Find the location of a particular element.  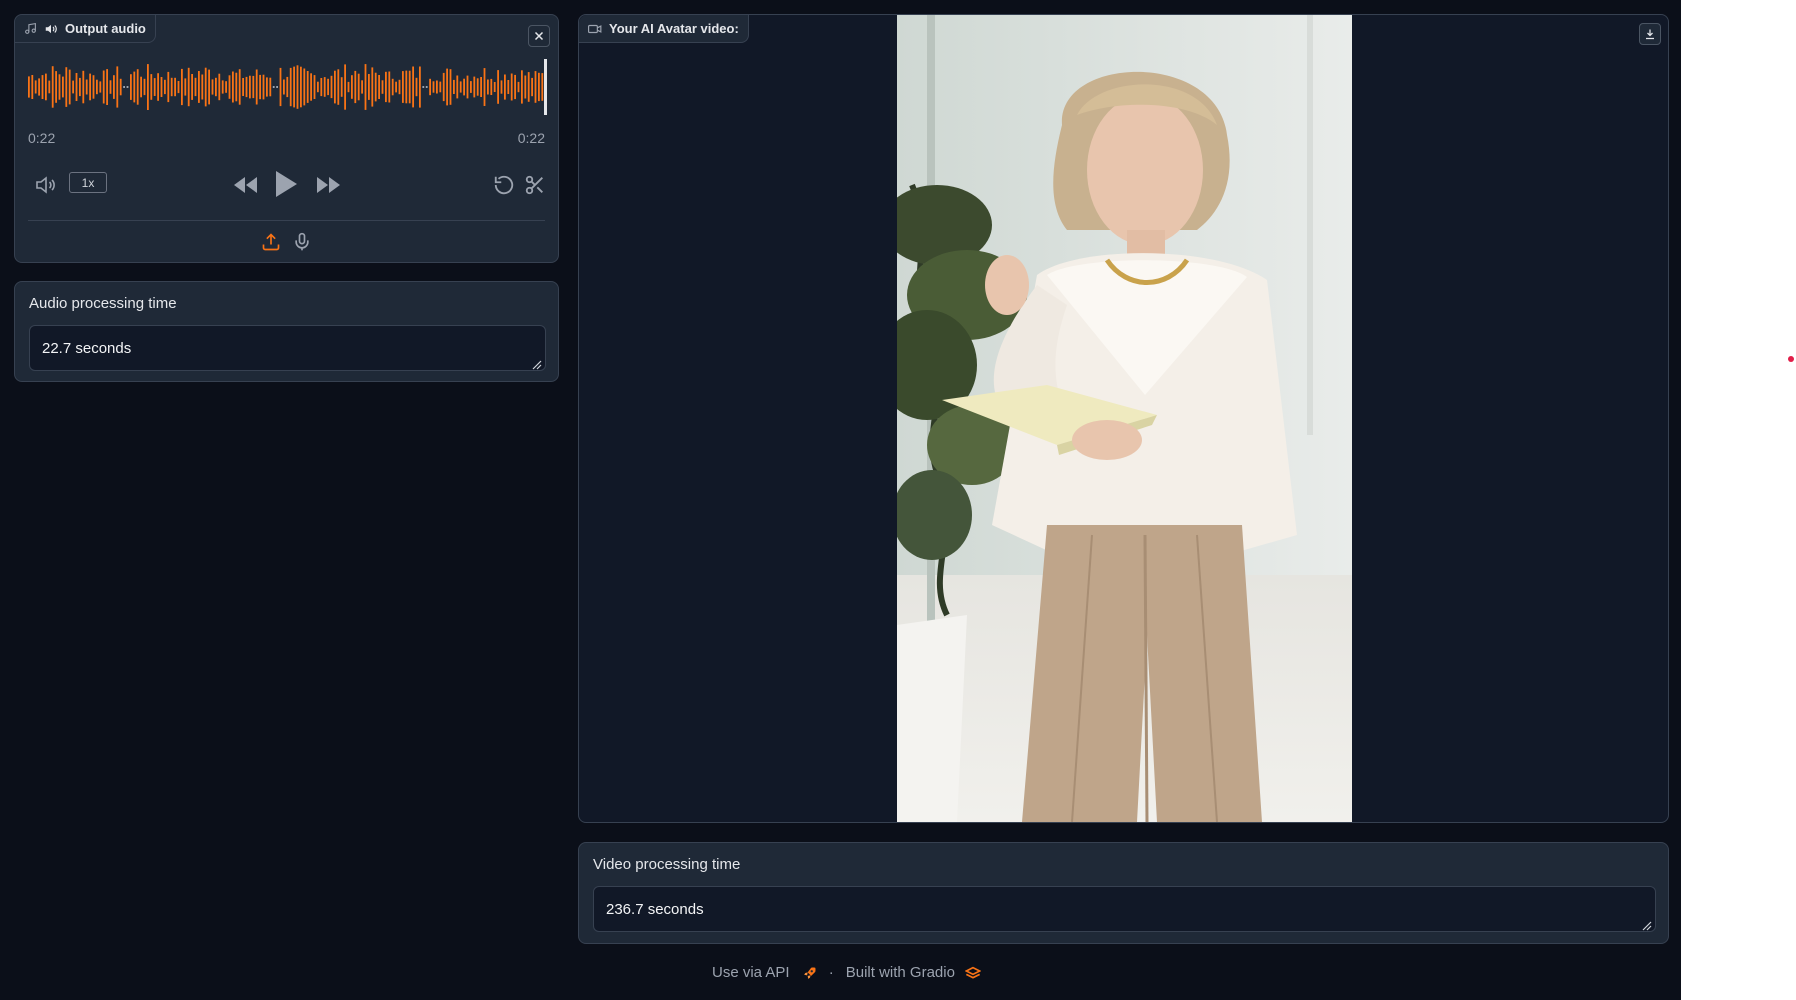

upload-icon is located at coordinates (271, 242).